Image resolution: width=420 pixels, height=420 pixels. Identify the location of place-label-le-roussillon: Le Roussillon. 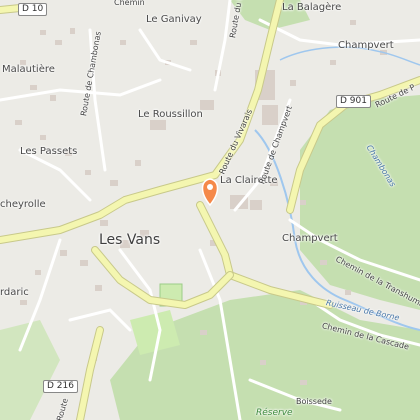
(170, 114).